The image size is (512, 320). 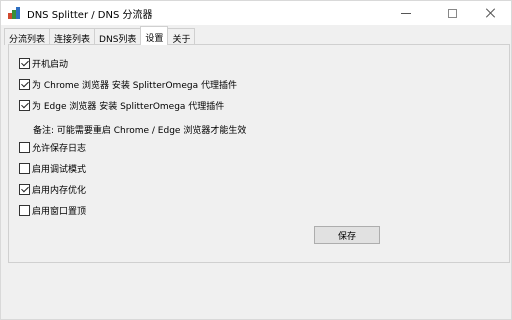 What do you see at coordinates (72, 36) in the screenshot?
I see `tab-connection-list: 连接列表` at bounding box center [72, 36].